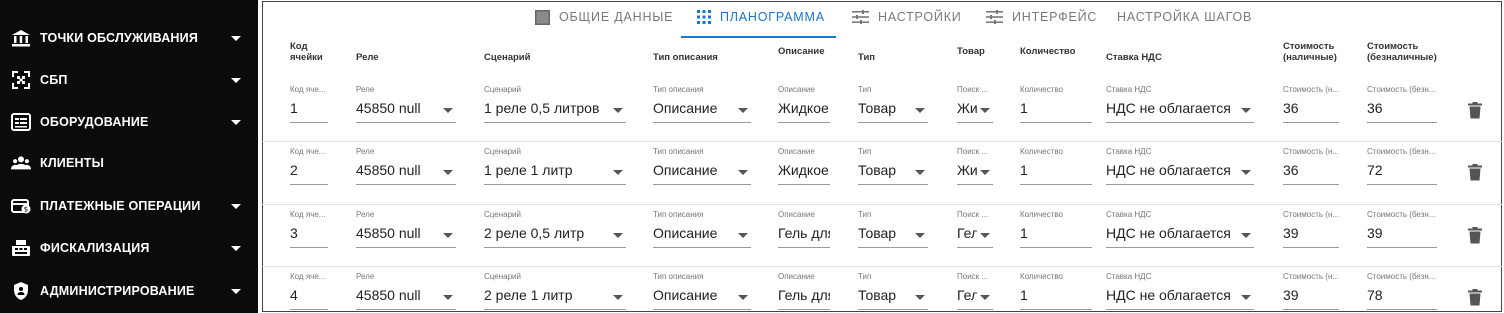 The image size is (1504, 313). I want to click on cost-card-field: Стоимость (безн... 72, so click(1402, 167).